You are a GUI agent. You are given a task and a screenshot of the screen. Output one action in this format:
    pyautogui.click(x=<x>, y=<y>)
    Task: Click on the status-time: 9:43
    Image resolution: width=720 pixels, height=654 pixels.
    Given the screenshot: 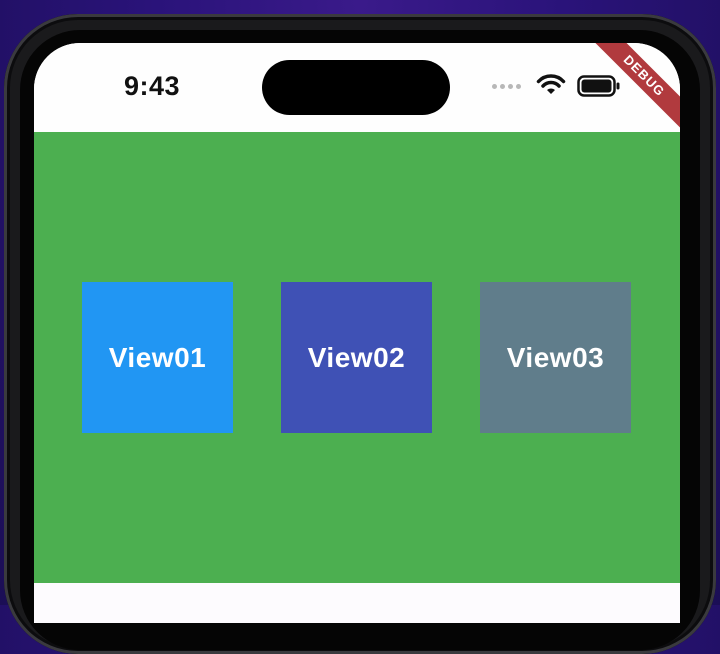 What is the action you would take?
    pyautogui.click(x=152, y=86)
    